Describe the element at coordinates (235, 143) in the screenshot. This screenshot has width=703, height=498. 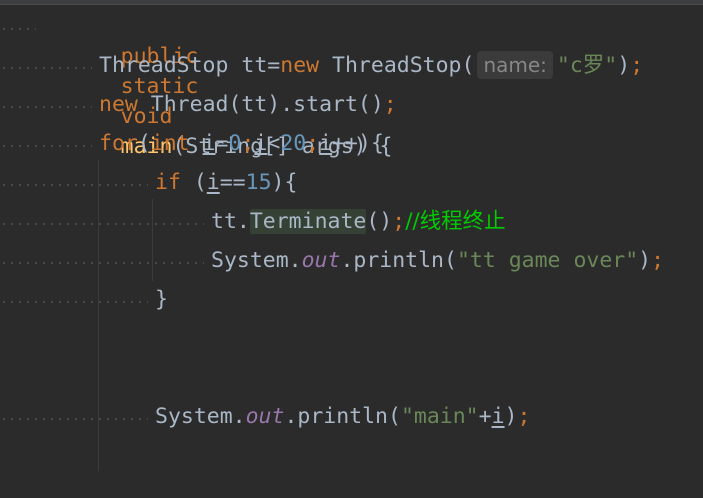
I see `number-literal: 0` at that location.